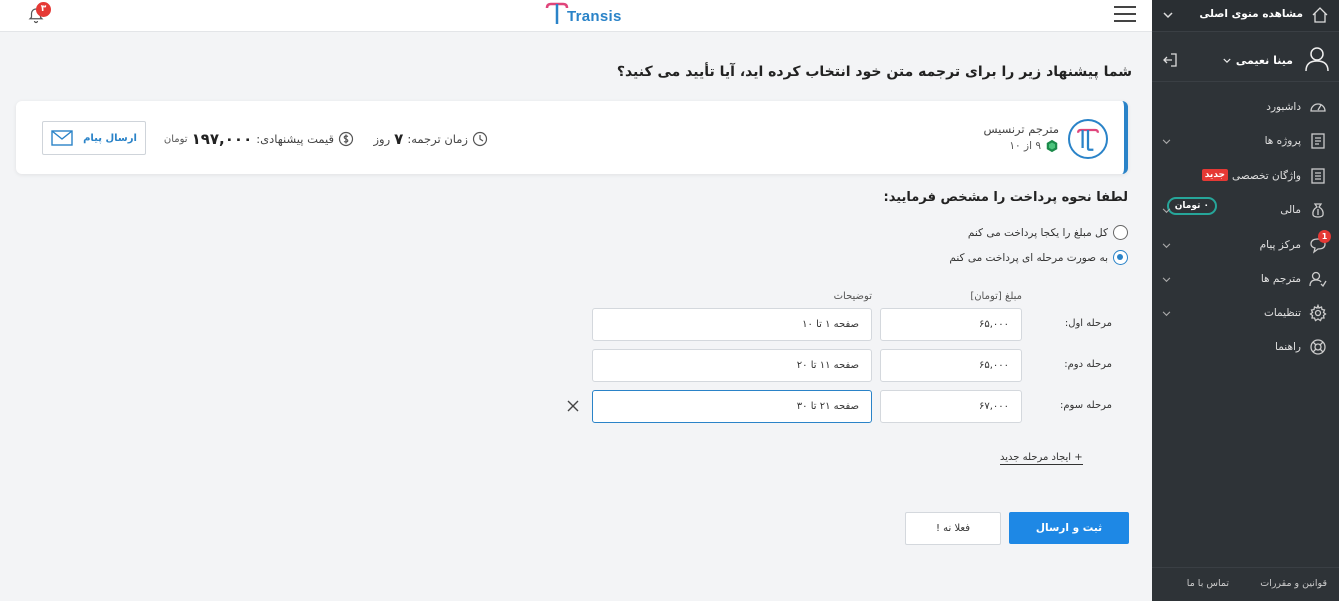 Image resolution: width=1339 pixels, height=601 pixels. Describe the element at coordinates (1245, 314) in the screenshot. I see `sidebar-item-settings: تنظیمات` at that location.